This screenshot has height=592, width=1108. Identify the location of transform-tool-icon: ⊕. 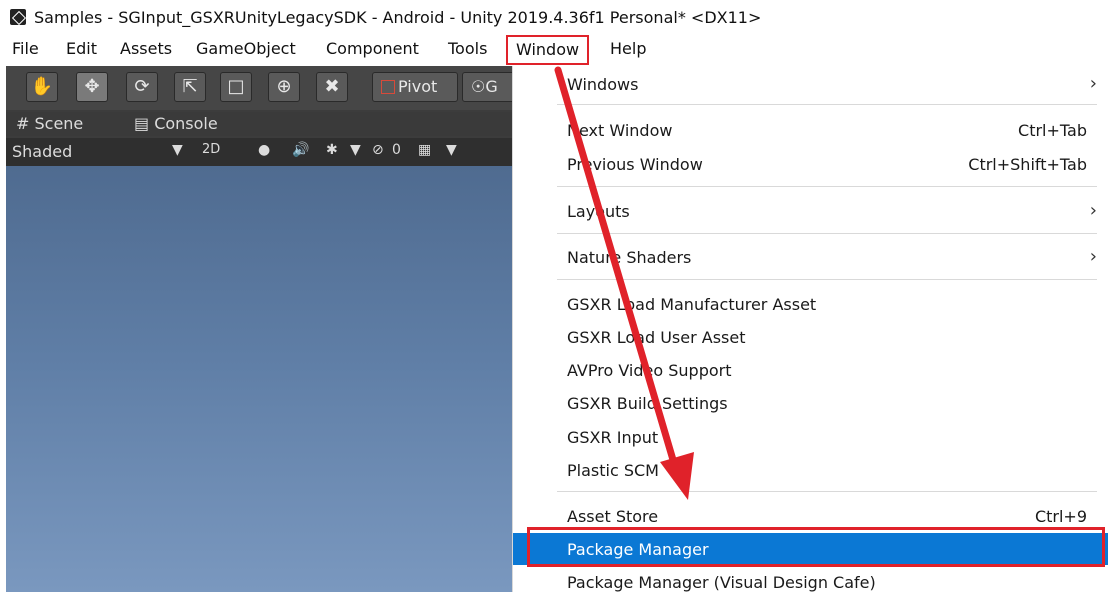
(284, 87).